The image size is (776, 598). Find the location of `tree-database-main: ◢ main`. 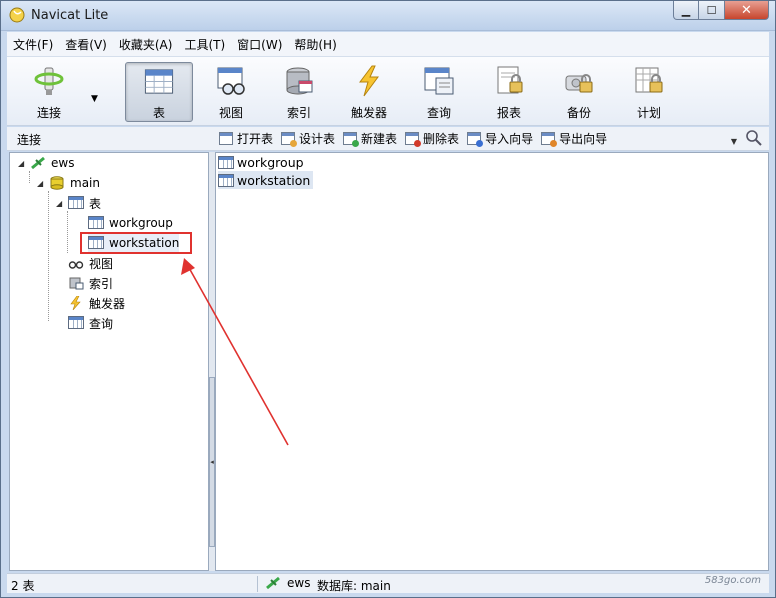

tree-database-main: ◢ main is located at coordinates (68, 183).